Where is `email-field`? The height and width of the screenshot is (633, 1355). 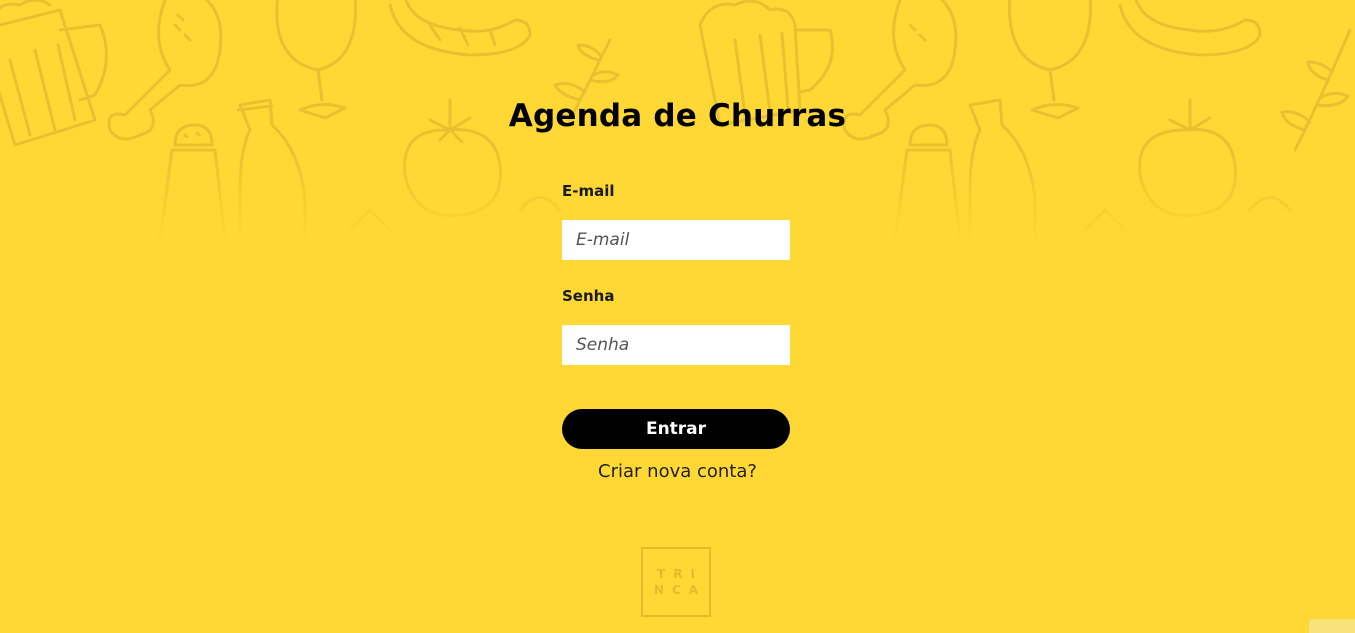 email-field is located at coordinates (676, 240).